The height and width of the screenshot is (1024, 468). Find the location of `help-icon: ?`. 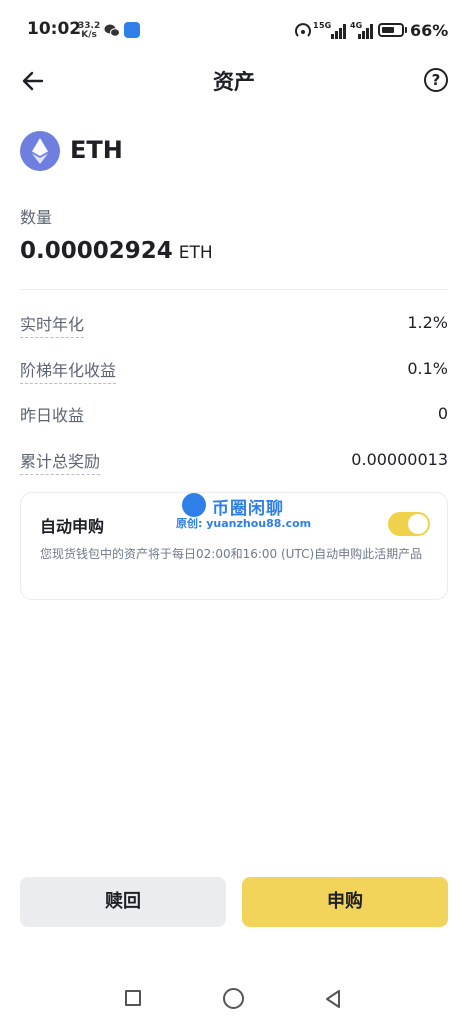

help-icon: ? is located at coordinates (436, 80).